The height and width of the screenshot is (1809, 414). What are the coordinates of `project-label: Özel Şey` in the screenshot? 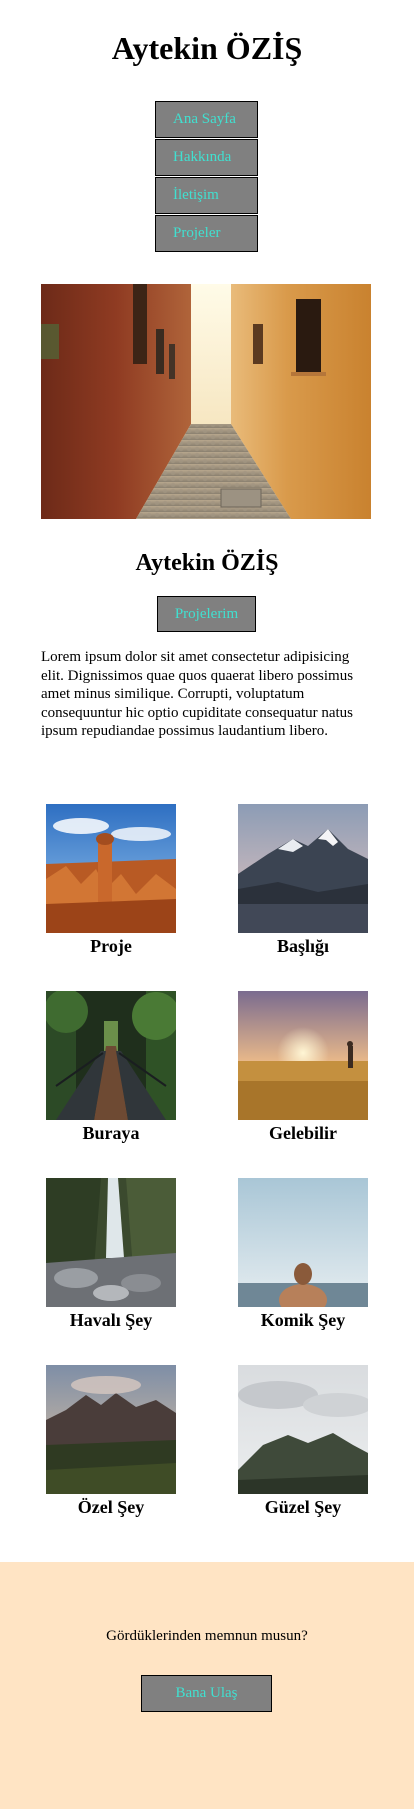 It's located at (111, 1507).